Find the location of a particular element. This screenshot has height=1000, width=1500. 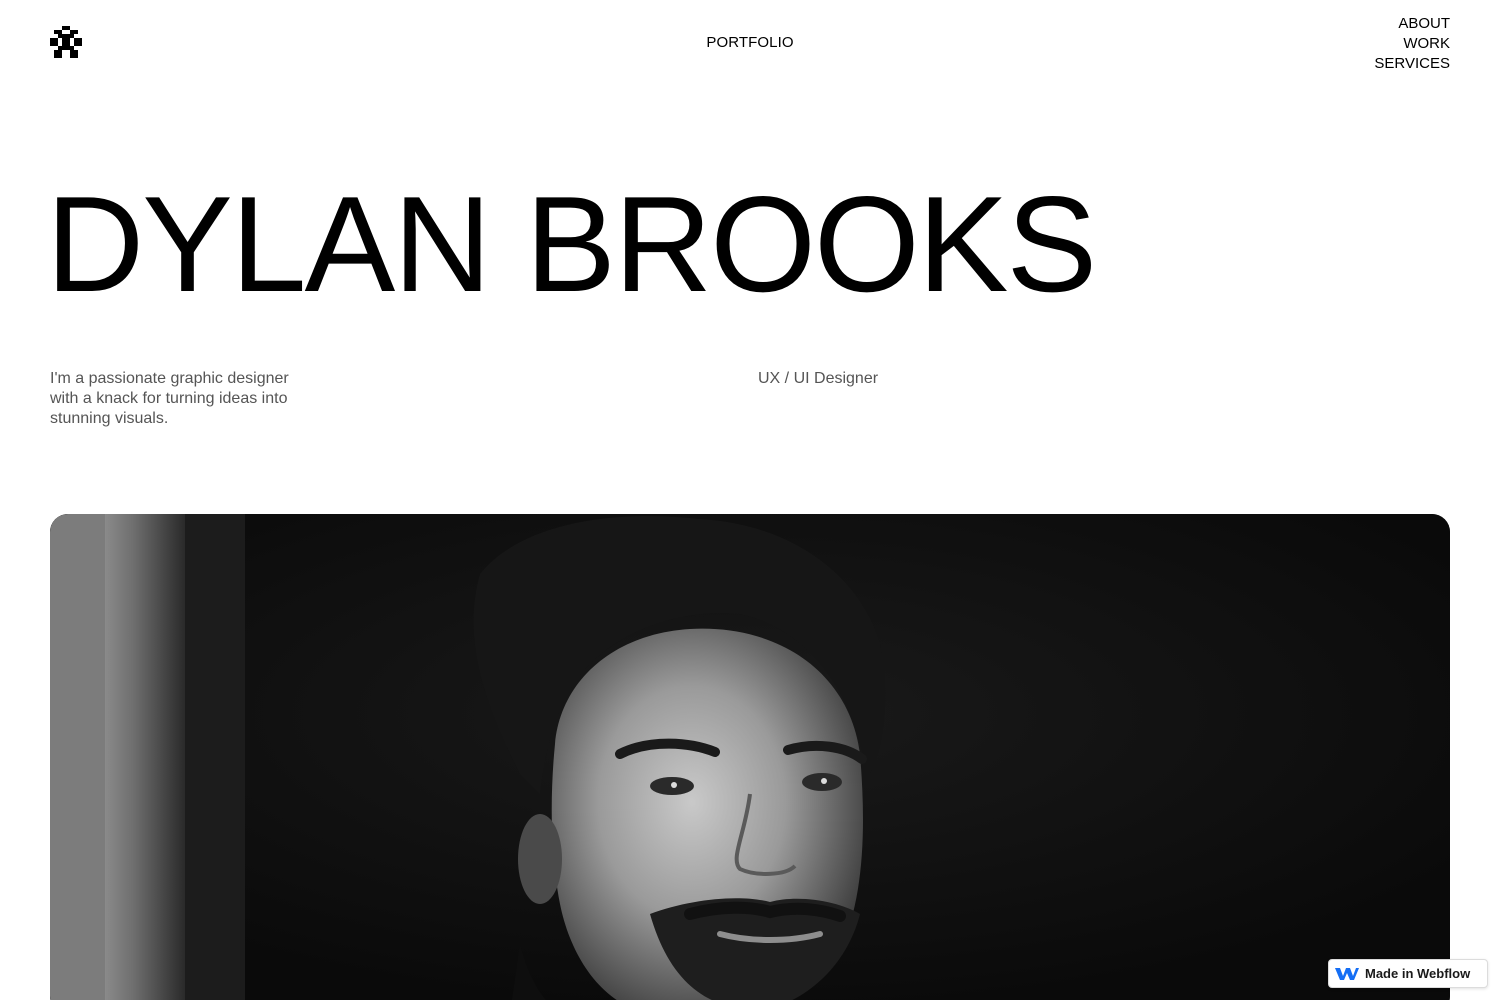

nav-work-link: WORK is located at coordinates (1412, 44).